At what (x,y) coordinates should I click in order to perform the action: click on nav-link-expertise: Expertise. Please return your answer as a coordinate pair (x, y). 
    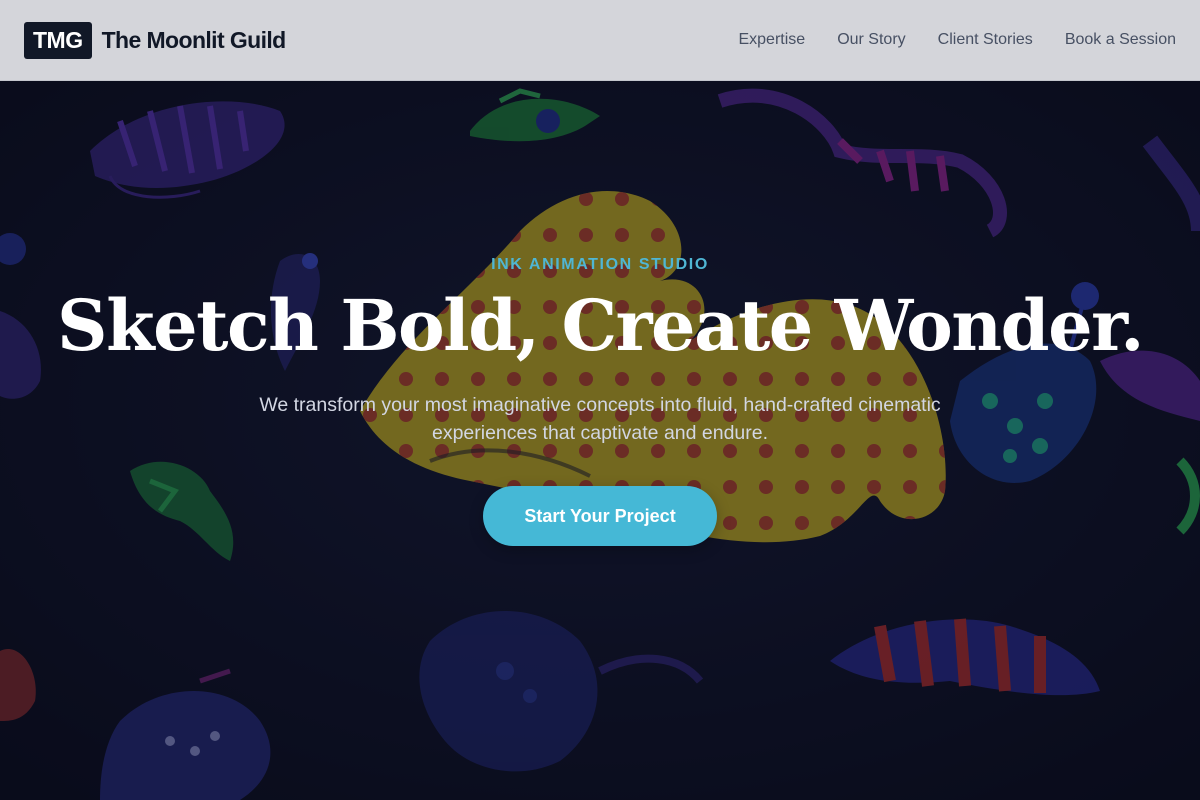
    Looking at the image, I should click on (771, 40).